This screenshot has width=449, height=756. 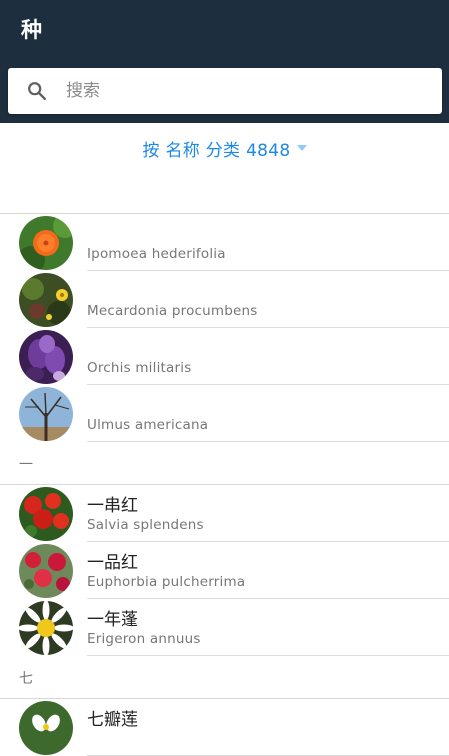 I want to click on scientific-name: Erigeron annuus, so click(x=144, y=639).